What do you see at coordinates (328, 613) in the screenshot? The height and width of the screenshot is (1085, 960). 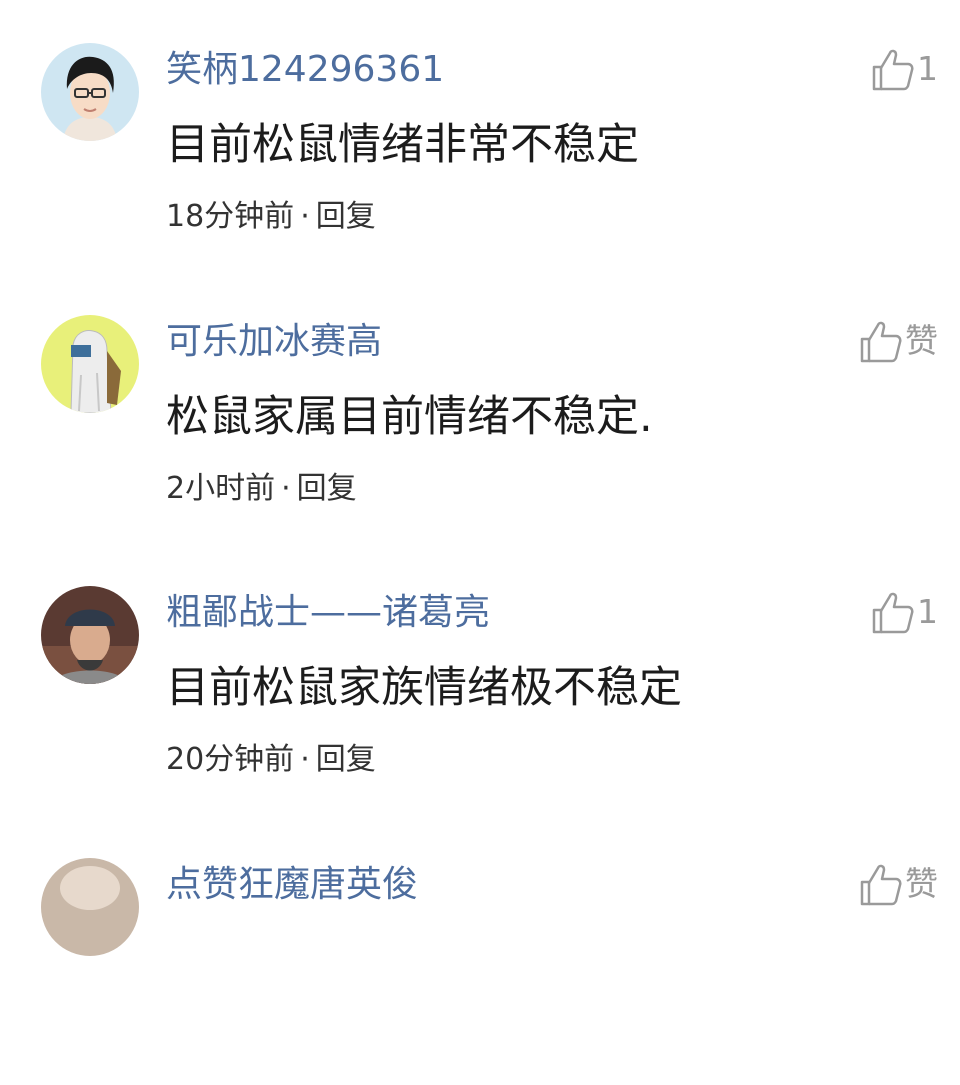 I see `username: 粗鄙战士——诸葛亮` at bounding box center [328, 613].